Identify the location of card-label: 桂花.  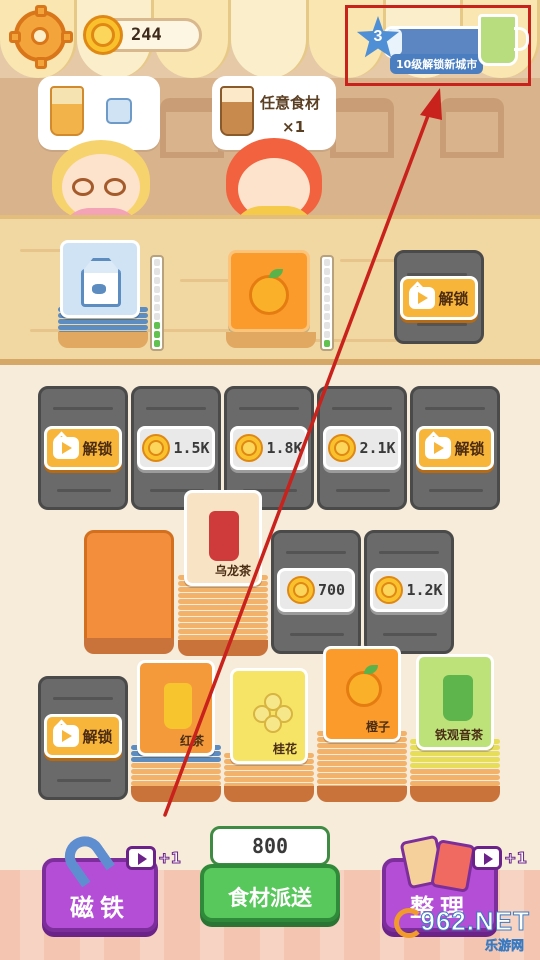
(284, 749).